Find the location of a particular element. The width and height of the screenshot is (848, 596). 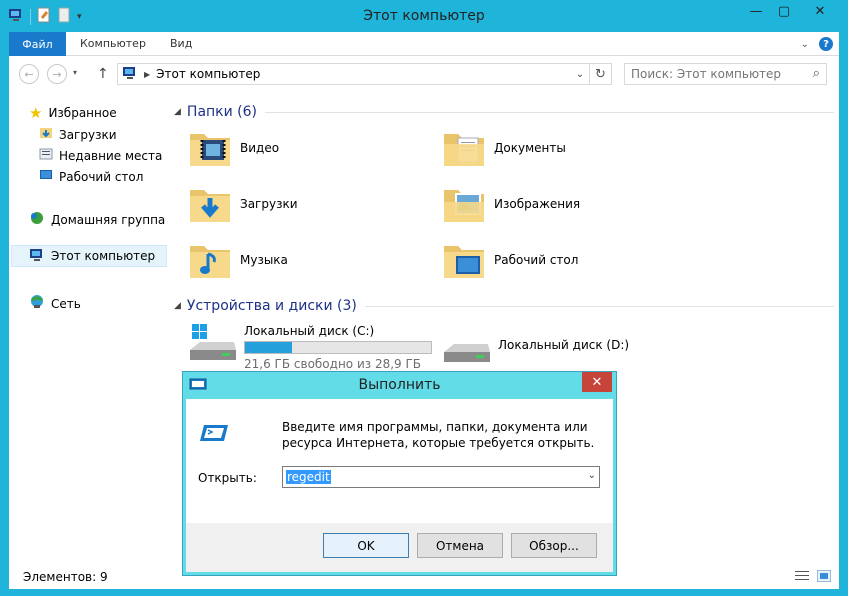

folder-label: Видео is located at coordinates (260, 148).